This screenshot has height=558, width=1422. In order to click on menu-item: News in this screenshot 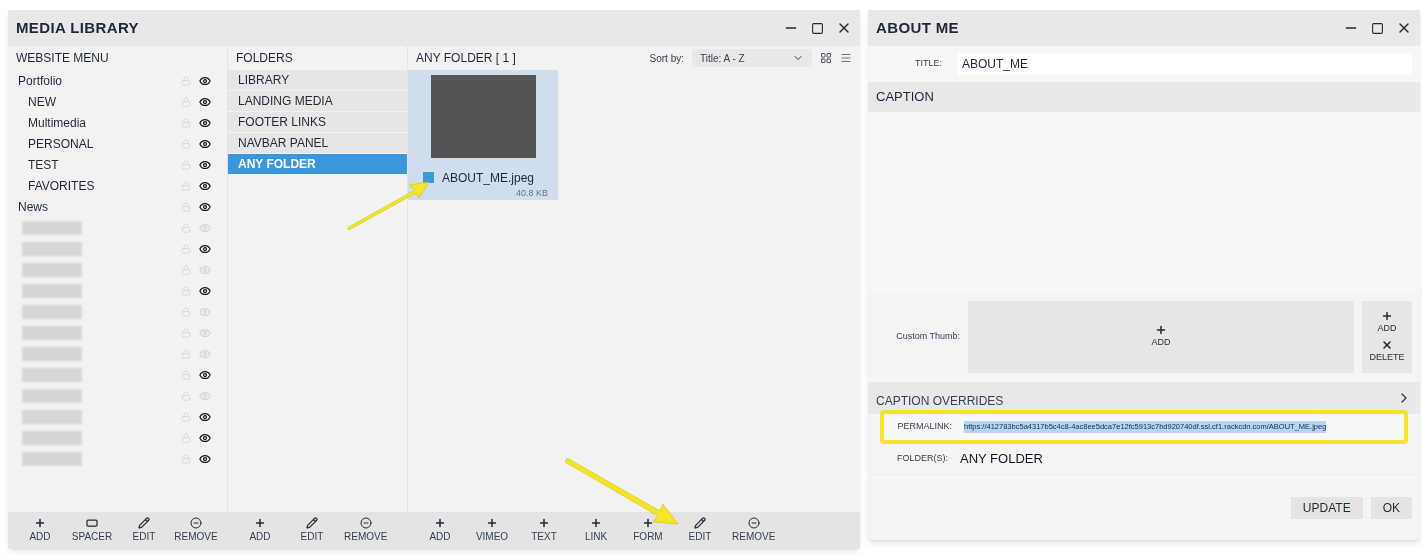, I will do `click(94, 206)`.